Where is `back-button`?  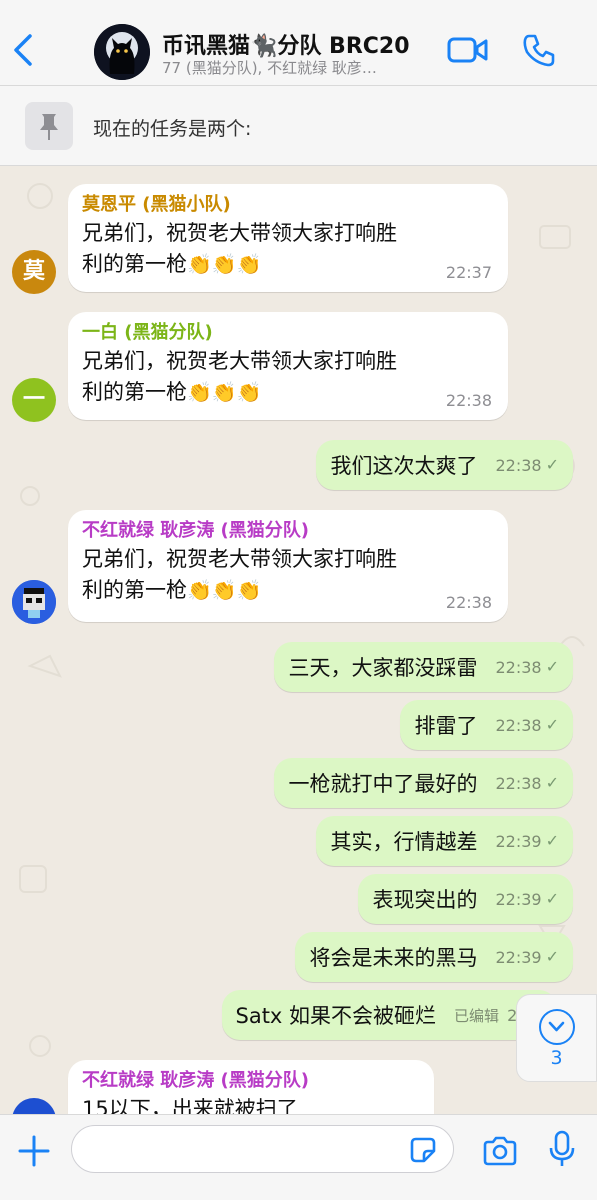 back-button is located at coordinates (25, 50).